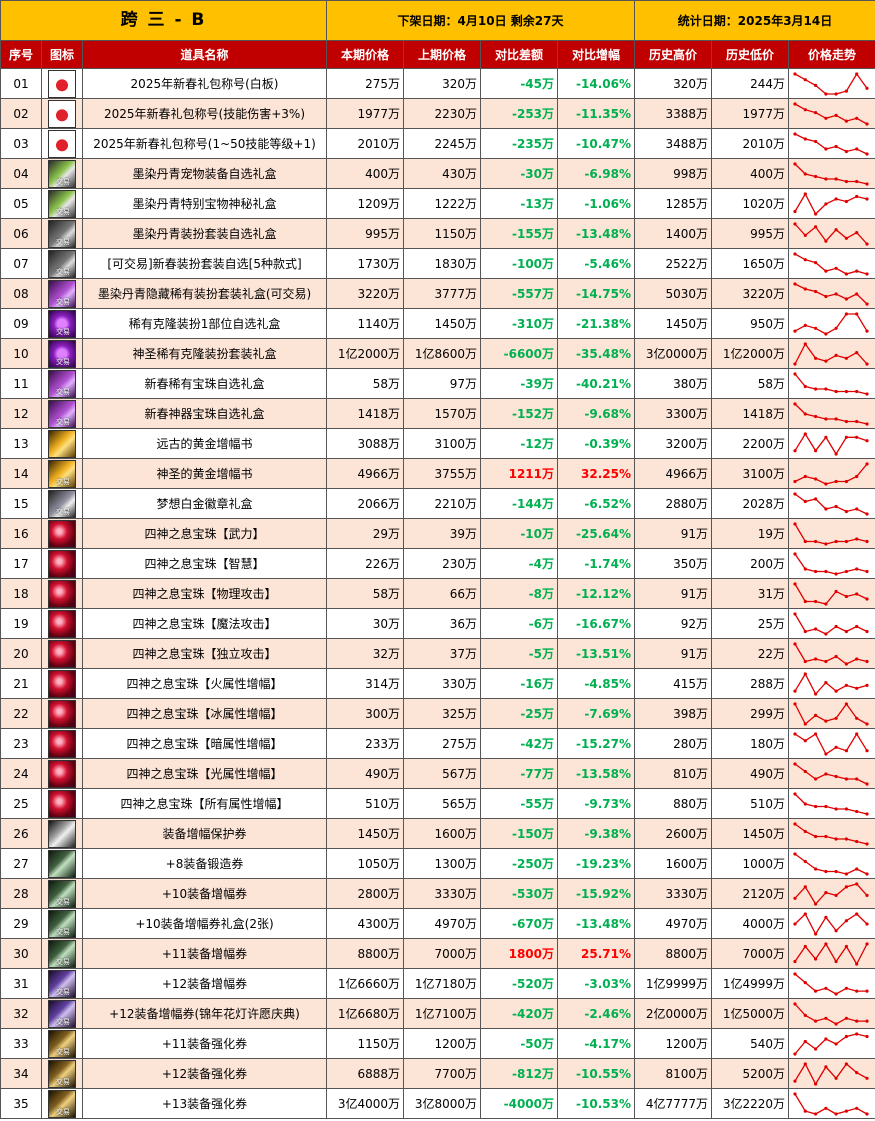 The width and height of the screenshot is (875, 1121). What do you see at coordinates (365, 1103) in the screenshot?
I see `current-price: 3亿4000万` at bounding box center [365, 1103].